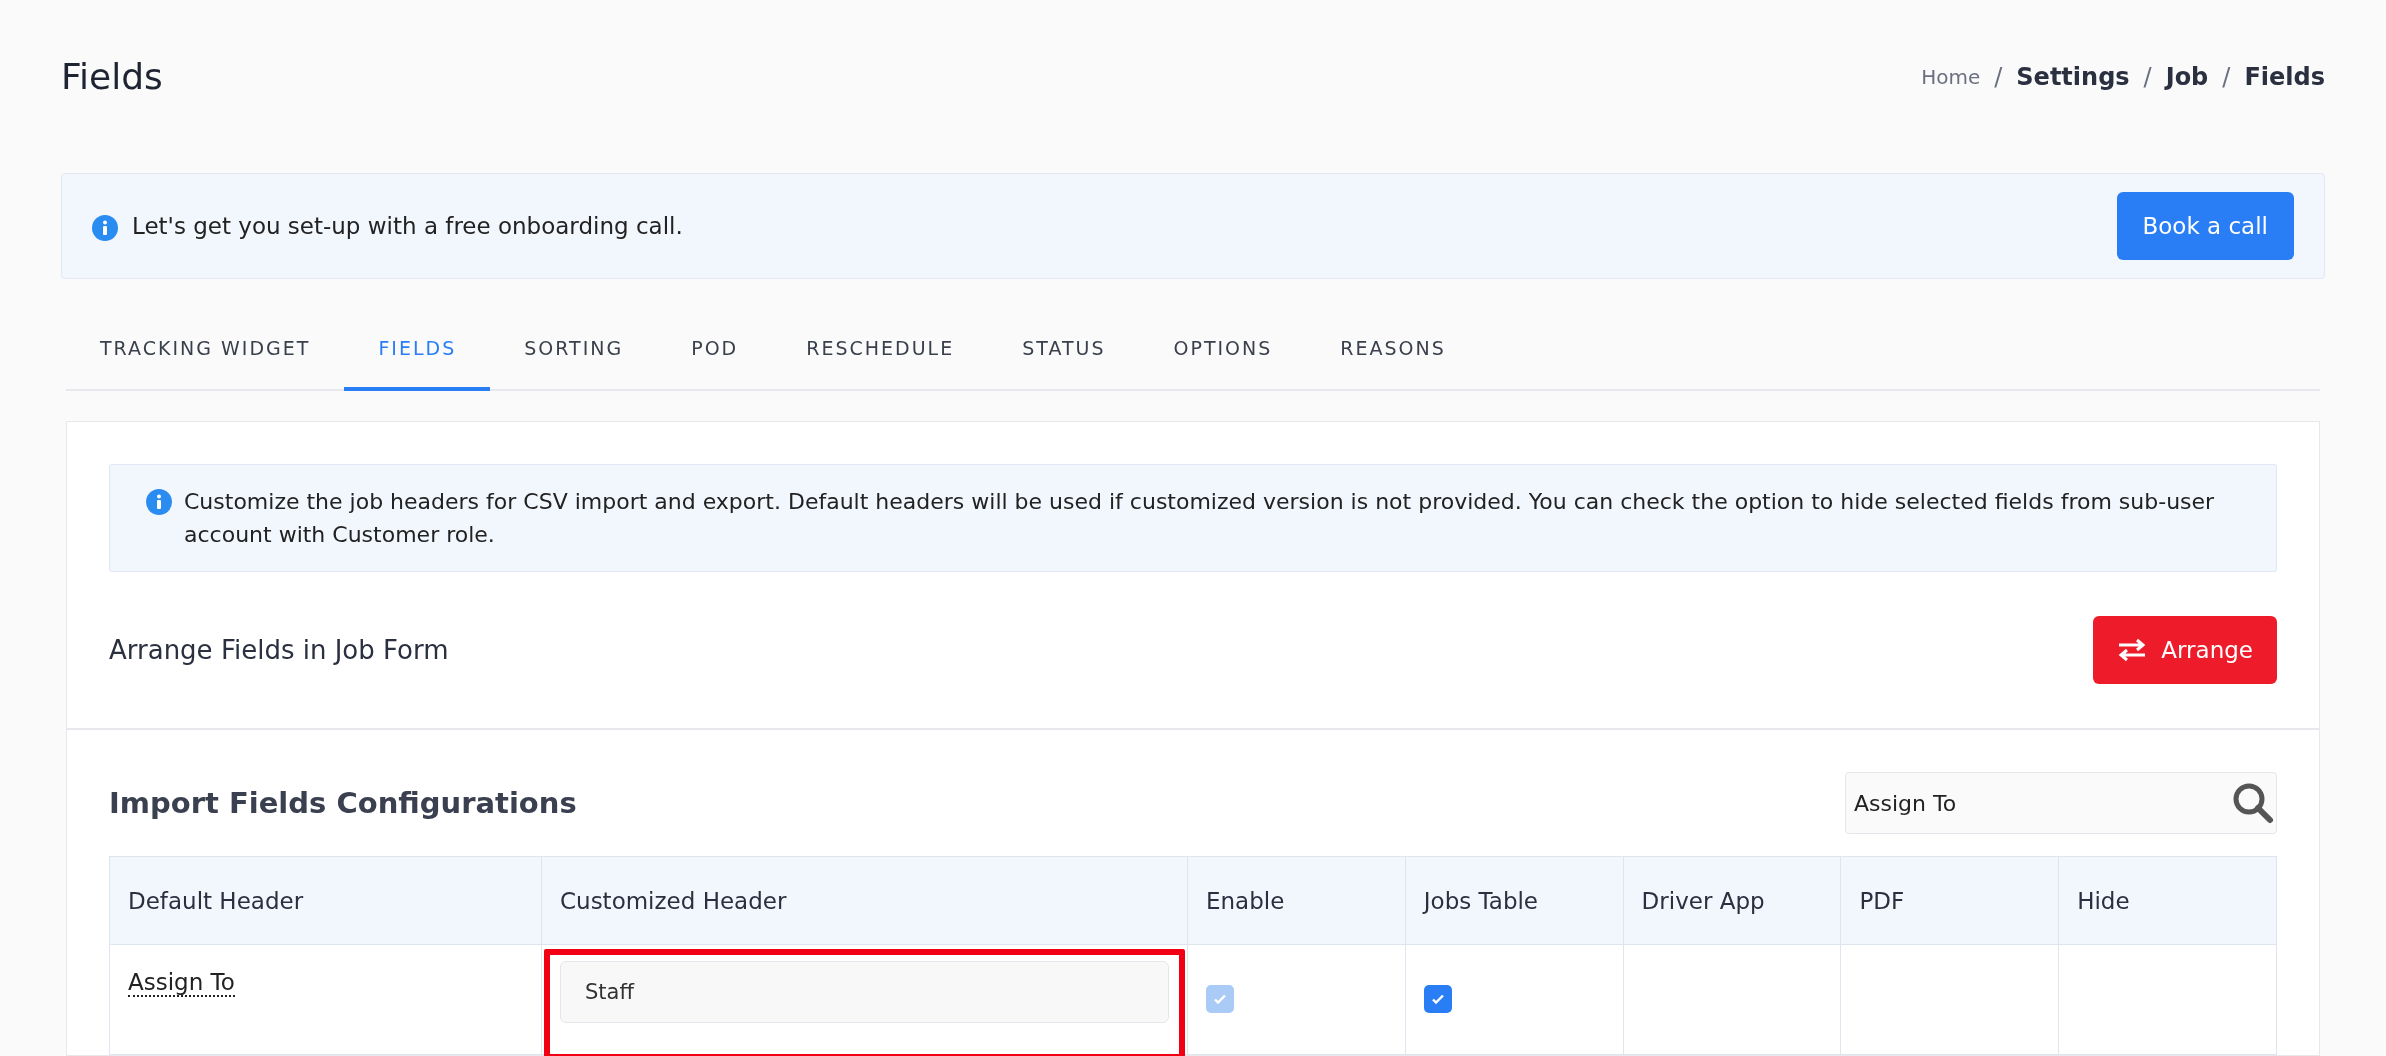 The height and width of the screenshot is (1056, 2386). Describe the element at coordinates (2284, 76) in the screenshot. I see `breadcrumb-link: Fields` at that location.